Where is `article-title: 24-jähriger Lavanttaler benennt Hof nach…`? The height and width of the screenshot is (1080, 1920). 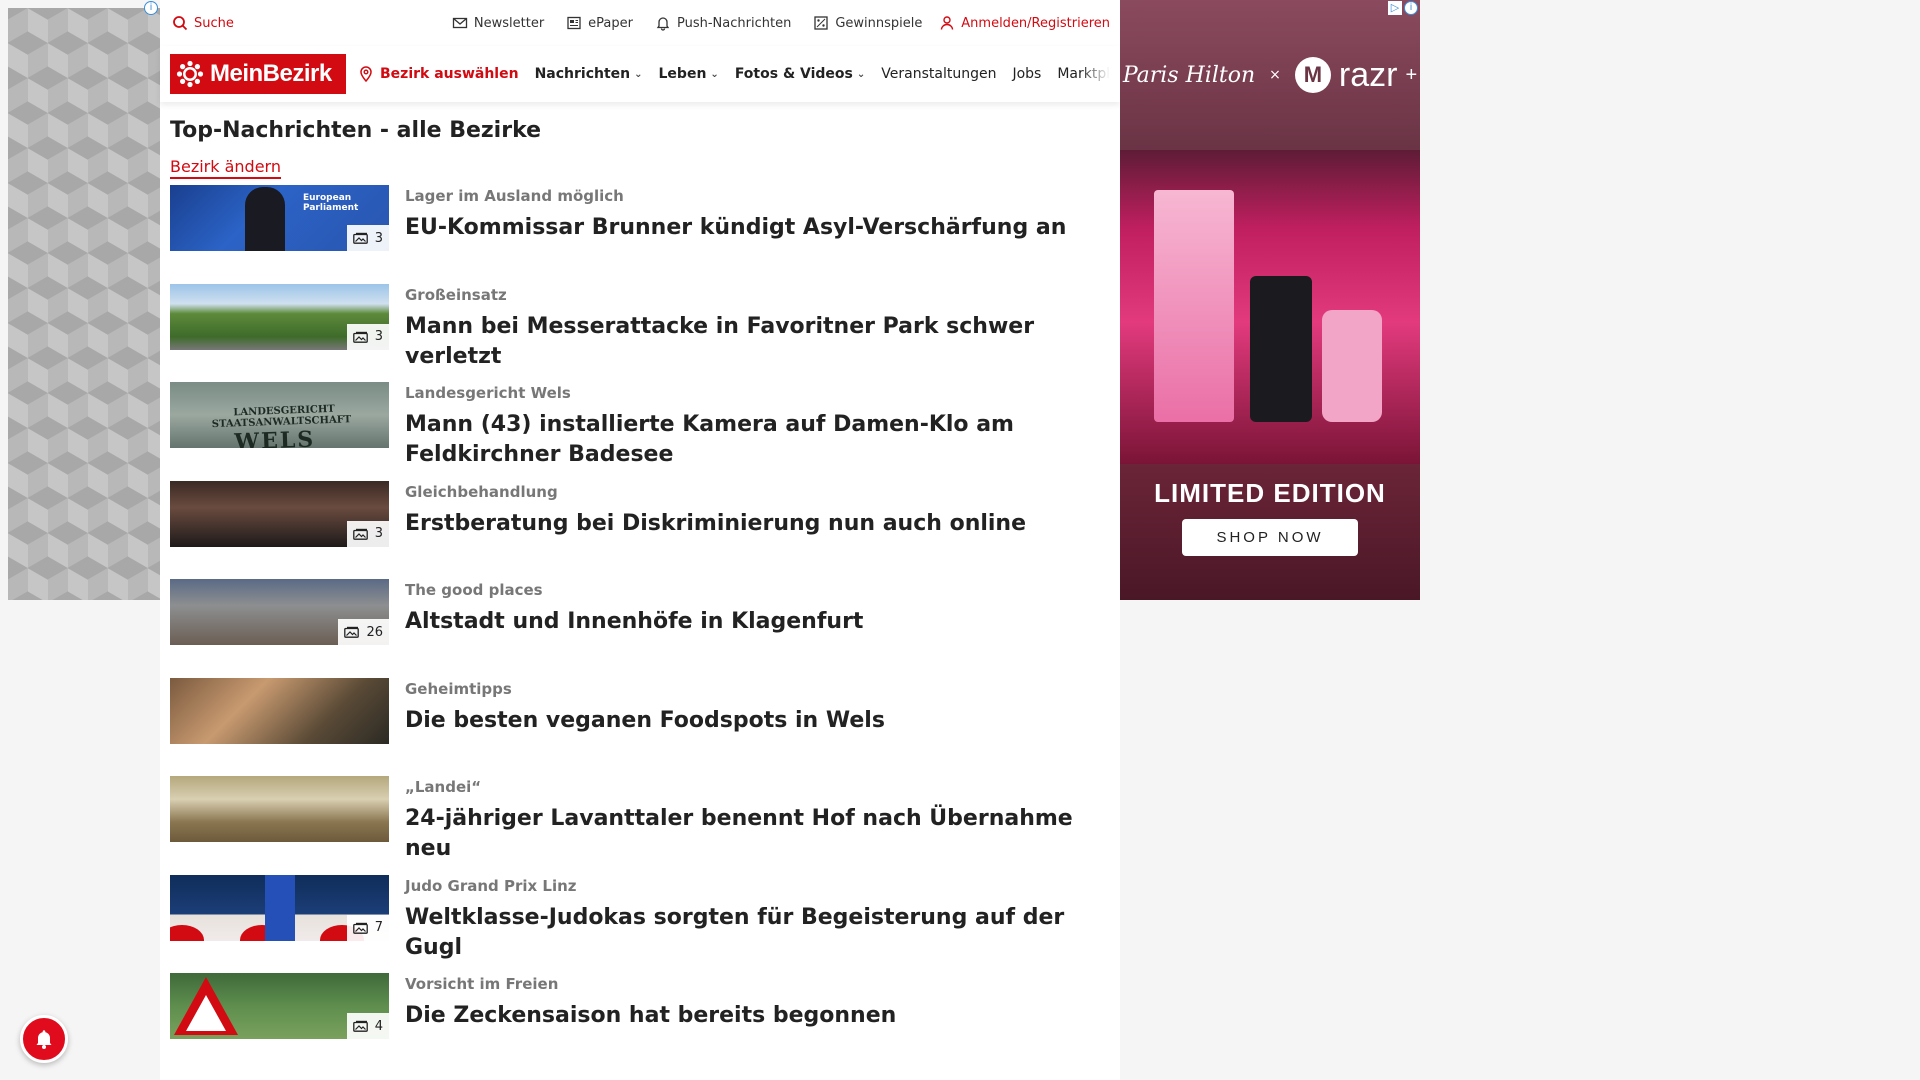
article-title: 24-jähriger Lavanttaler benennt Hof nach… is located at coordinates (755, 834).